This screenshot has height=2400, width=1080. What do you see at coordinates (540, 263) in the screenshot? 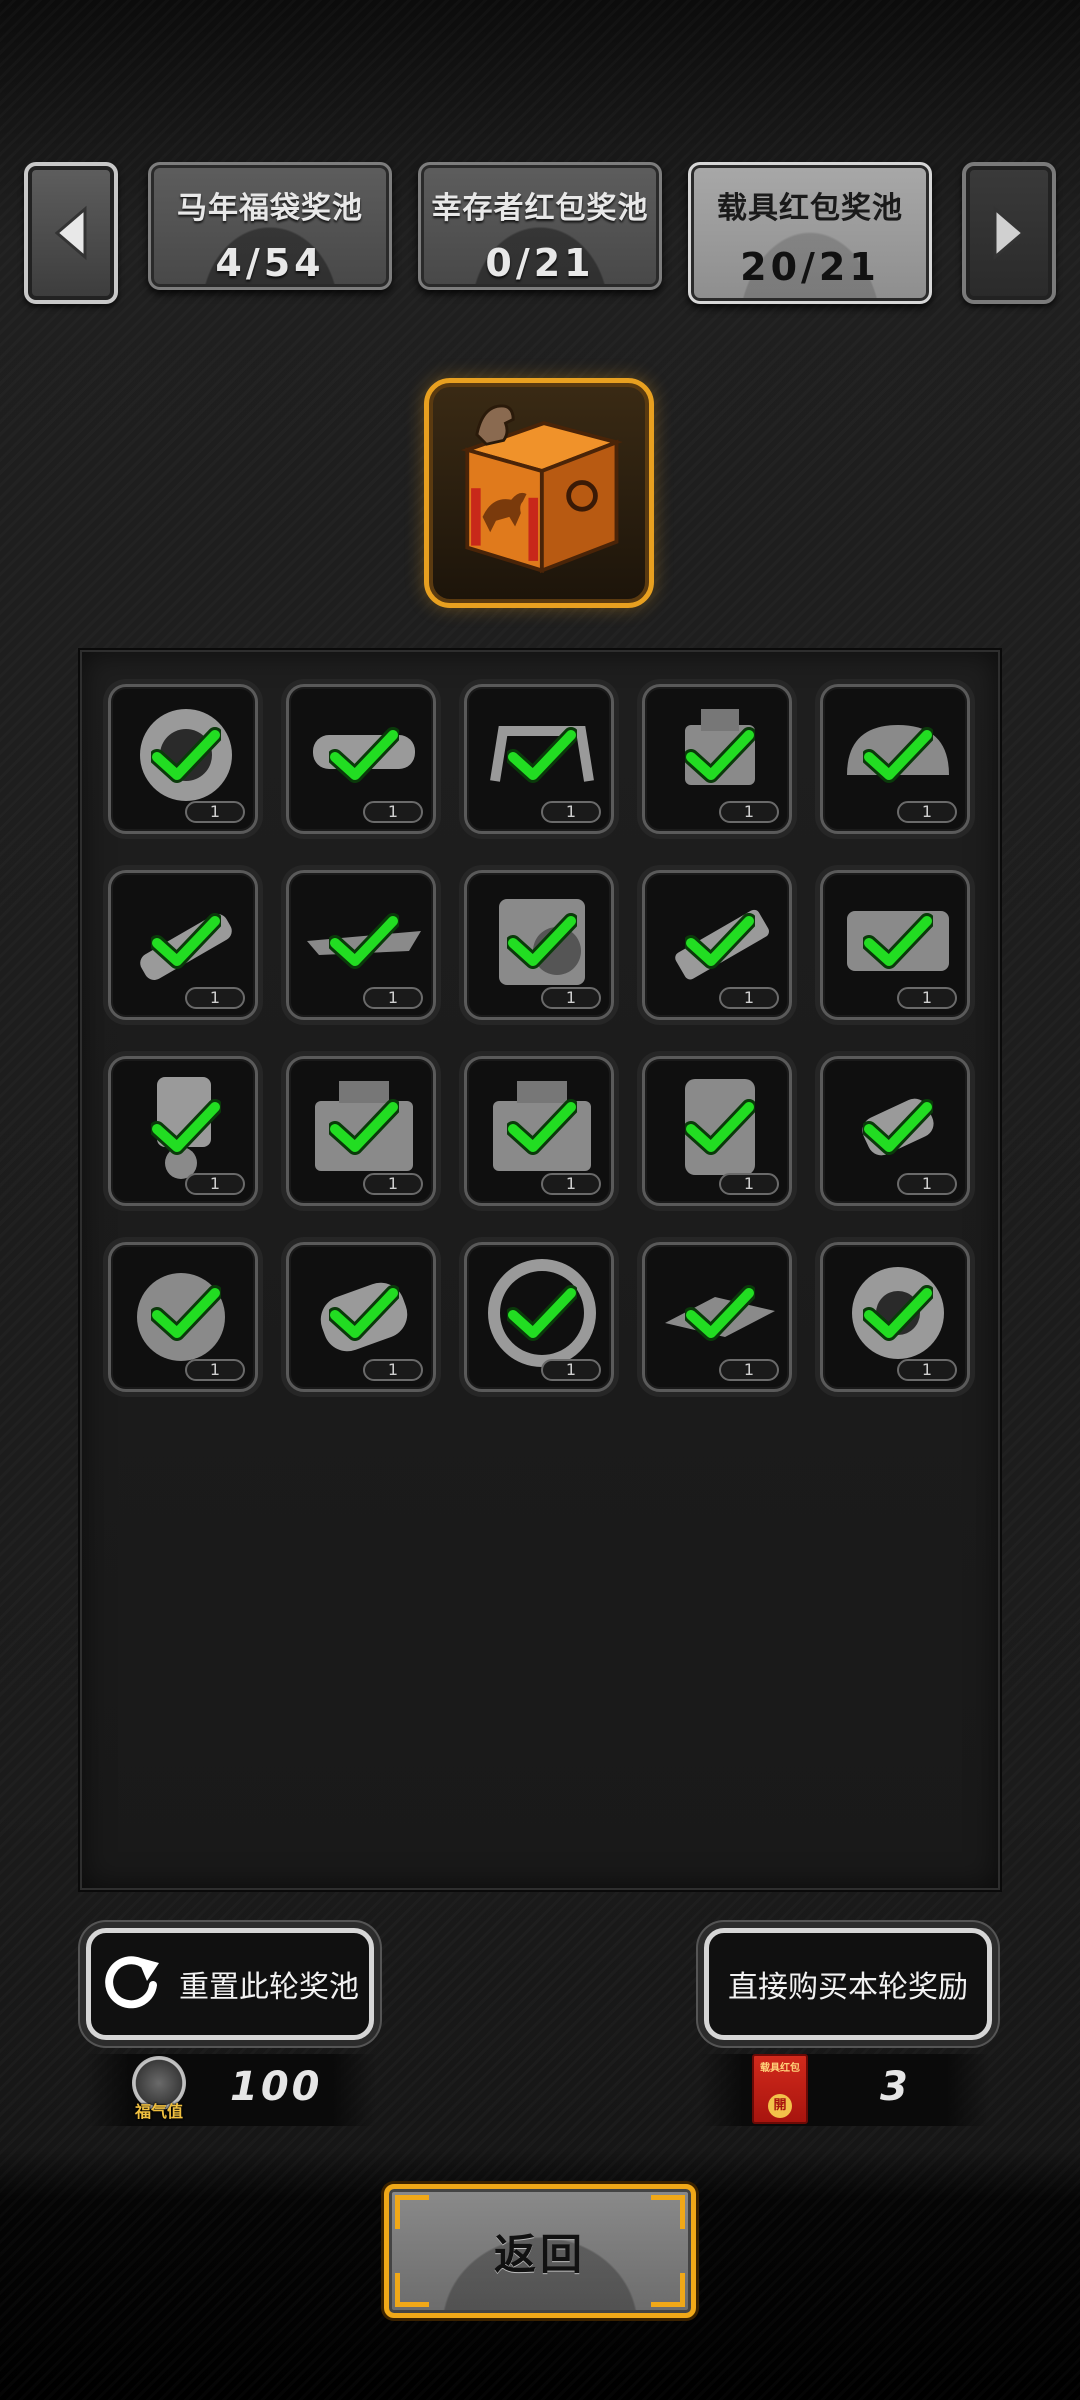
I see `tab-count: 0/21` at bounding box center [540, 263].